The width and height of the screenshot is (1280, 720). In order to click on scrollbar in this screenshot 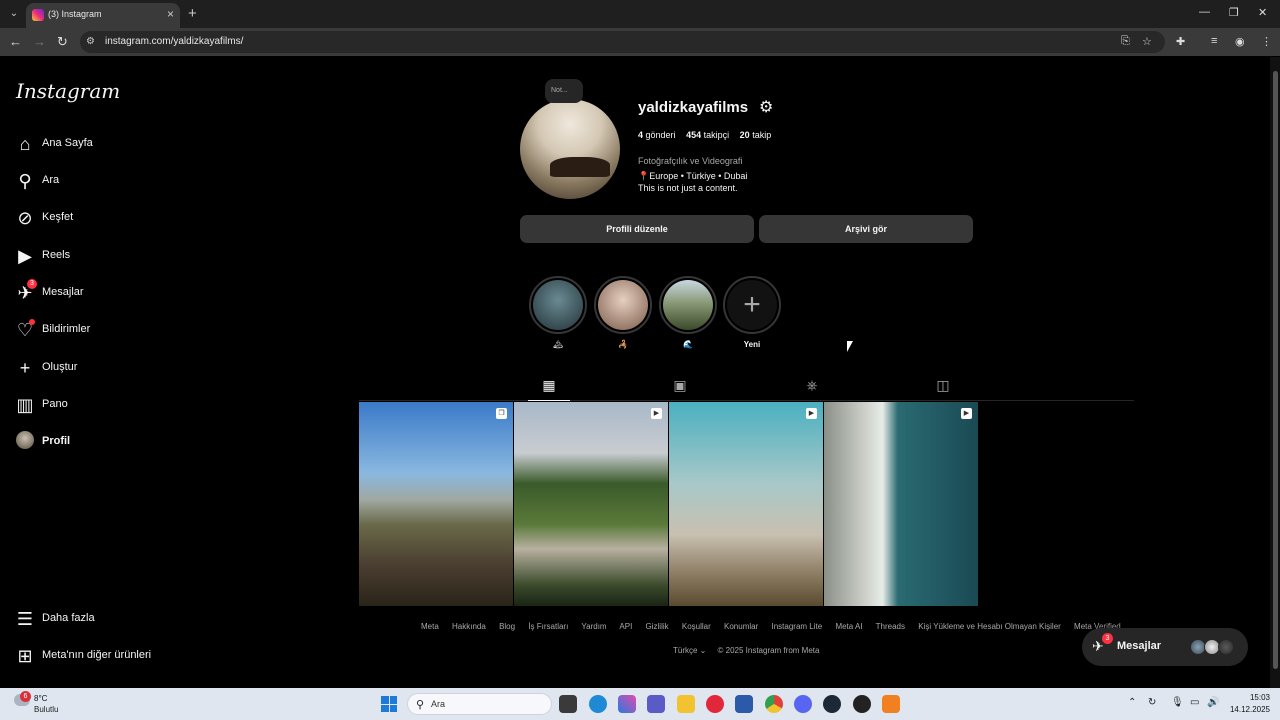, I will do `click(1275, 372)`.